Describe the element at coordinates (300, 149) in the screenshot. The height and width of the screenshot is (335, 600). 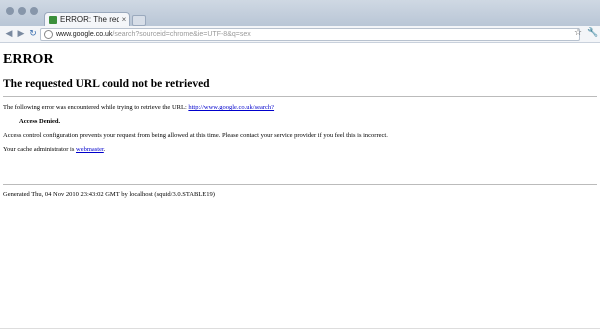
I see `admin-line: Your cache administrator is webmaster.` at that location.